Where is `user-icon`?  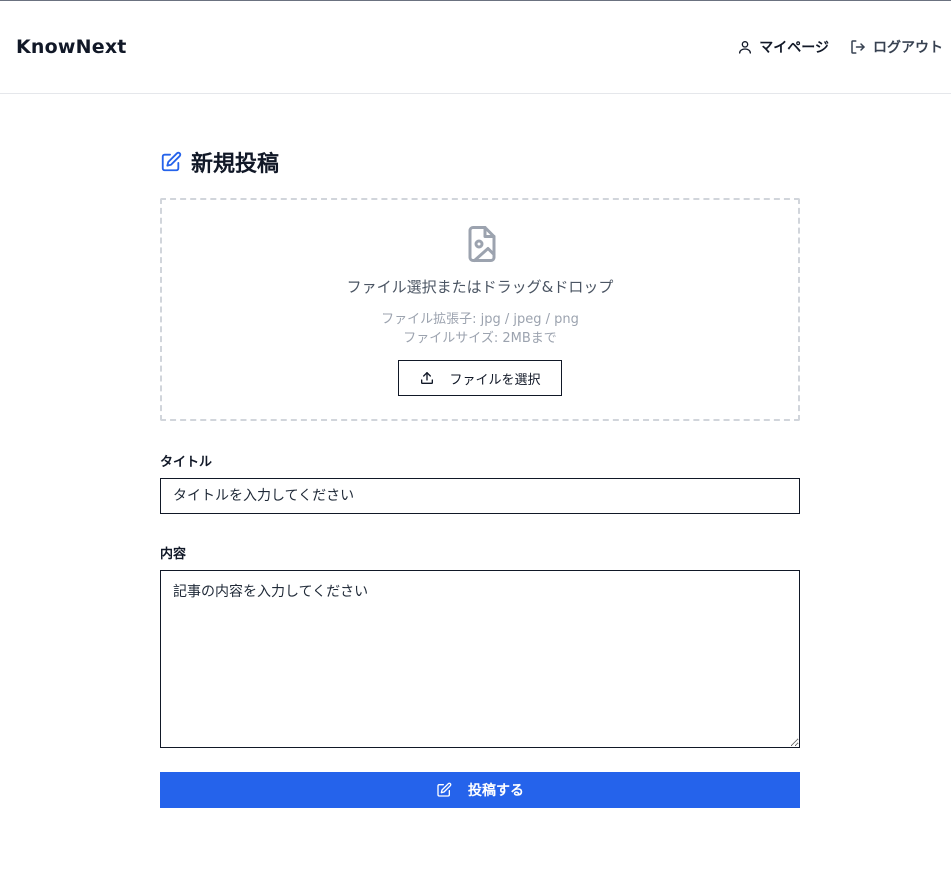 user-icon is located at coordinates (745, 47).